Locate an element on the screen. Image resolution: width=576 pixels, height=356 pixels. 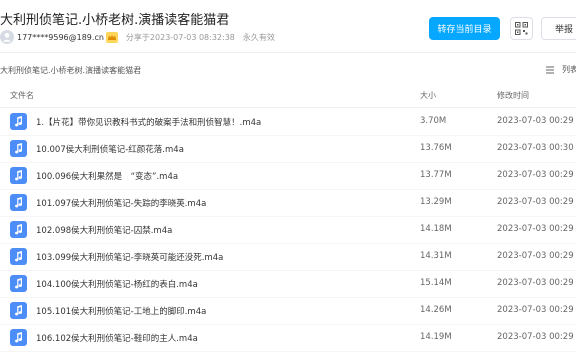
view-toggle: 列表 is located at coordinates (561, 69).